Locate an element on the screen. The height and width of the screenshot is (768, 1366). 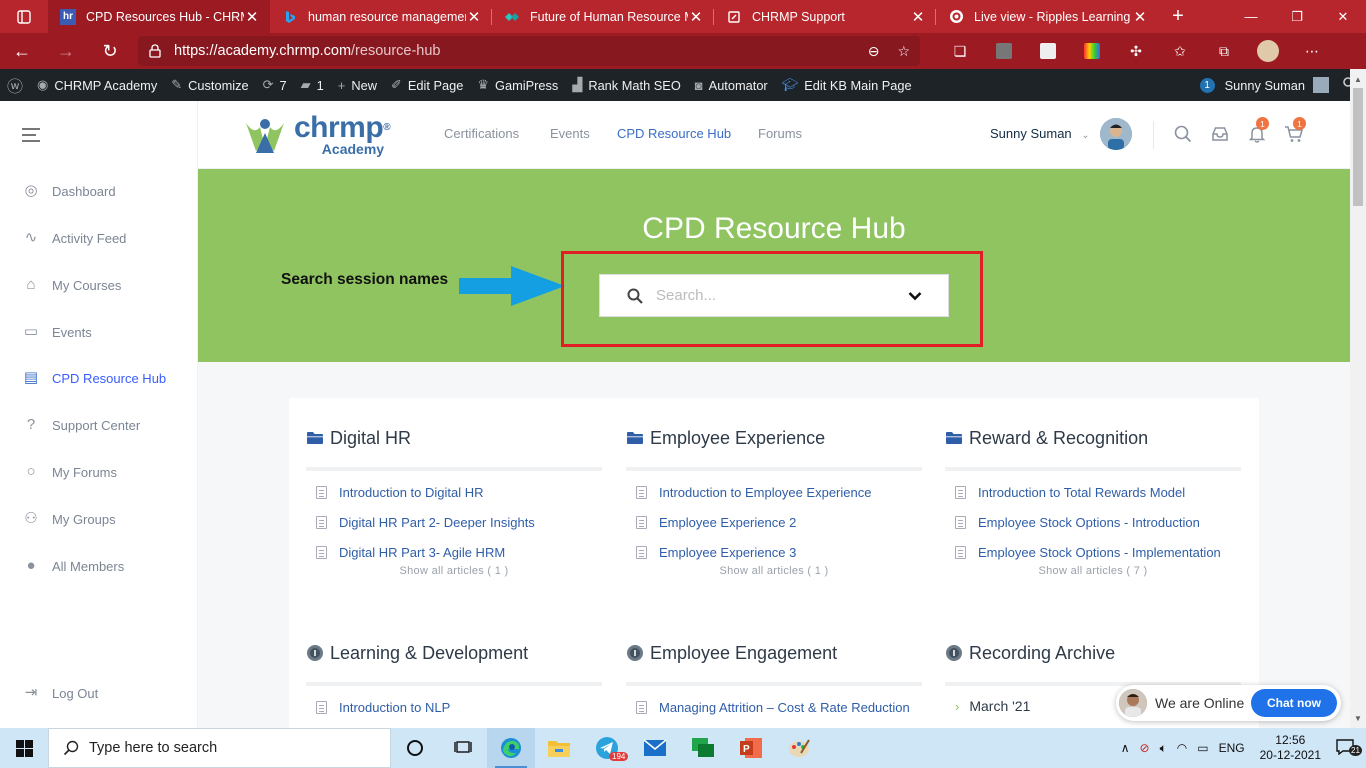
scrollbar-thumb is located at coordinates (1358, 147).